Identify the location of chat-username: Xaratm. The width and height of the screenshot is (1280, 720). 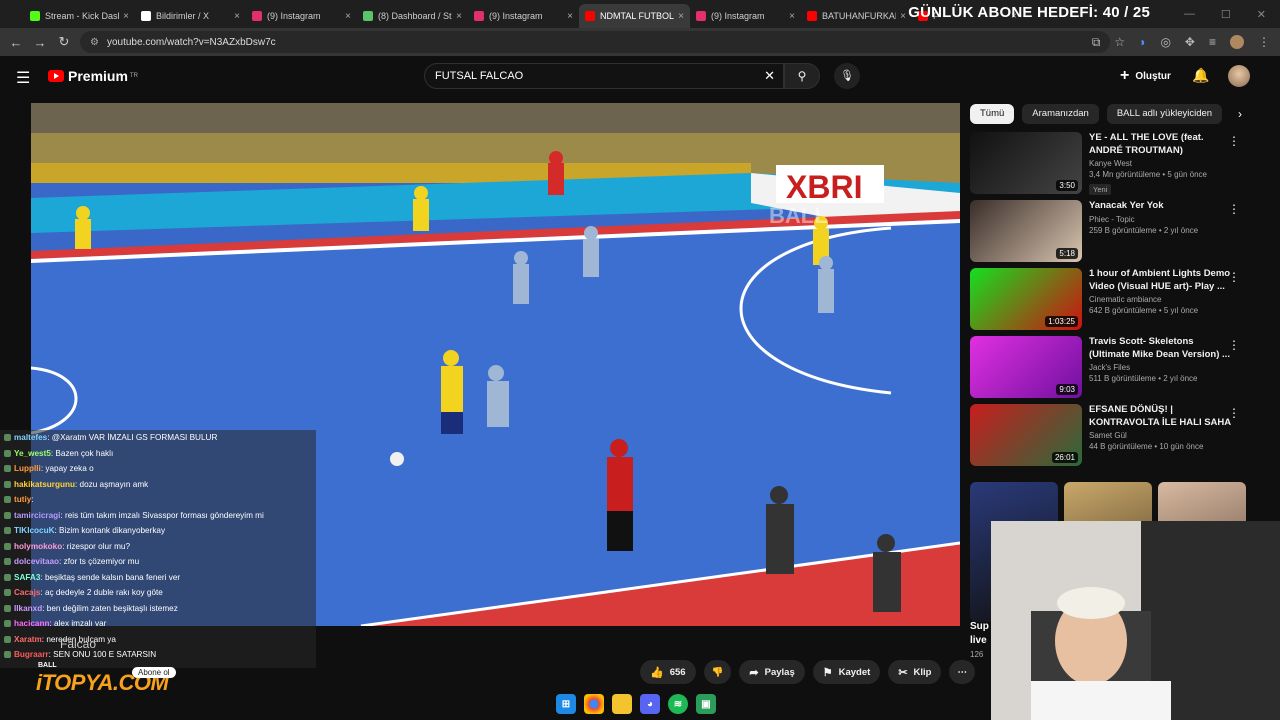
(28, 639).